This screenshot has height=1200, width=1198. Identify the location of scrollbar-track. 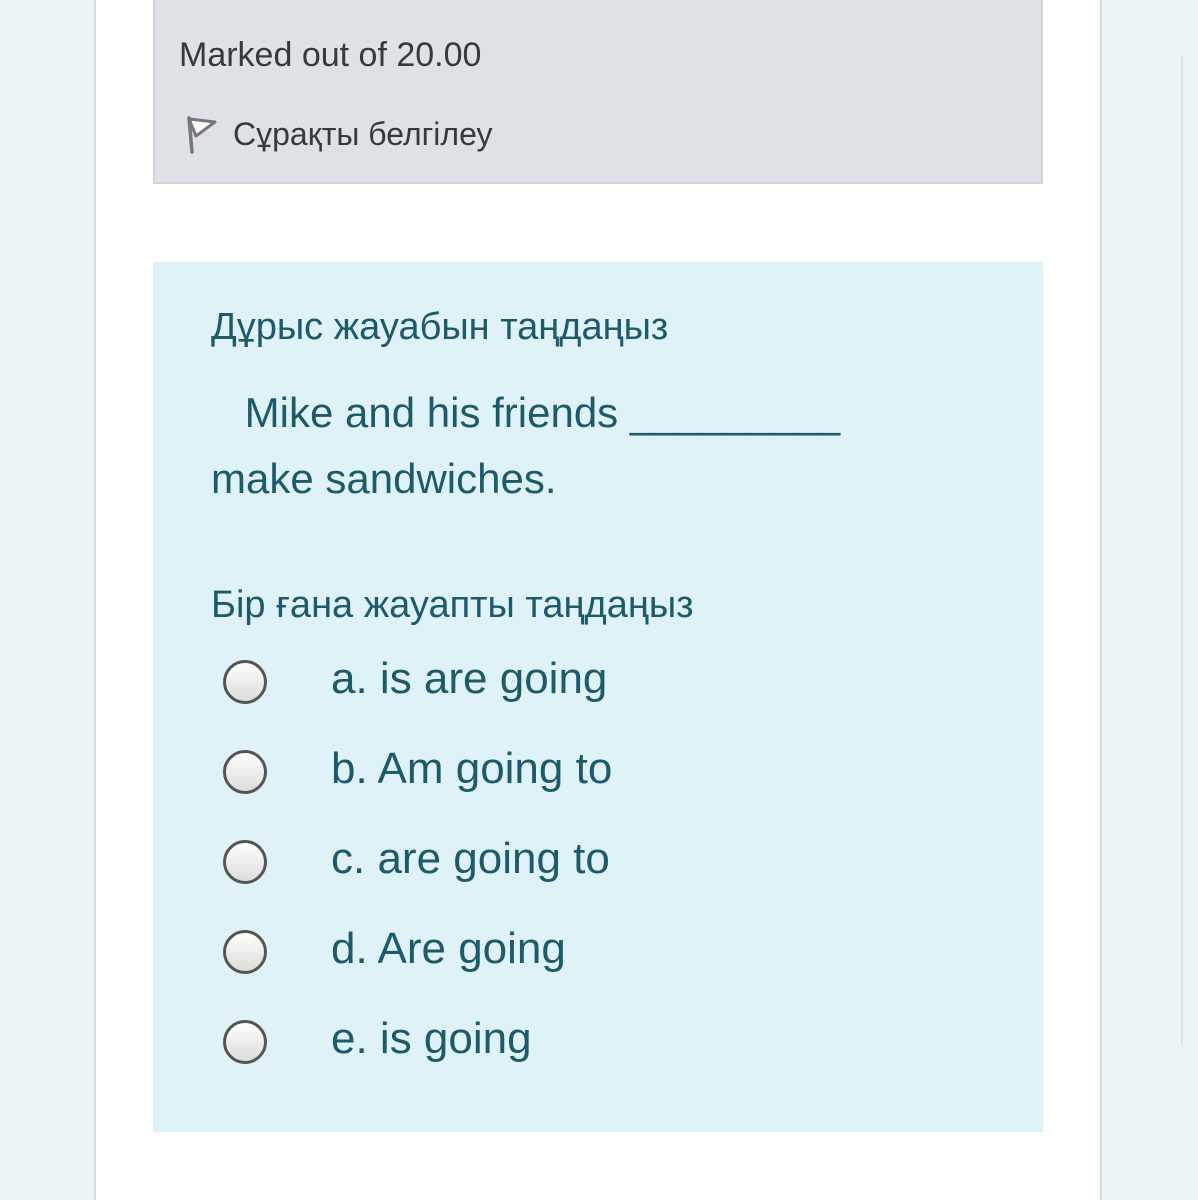
(1182, 550).